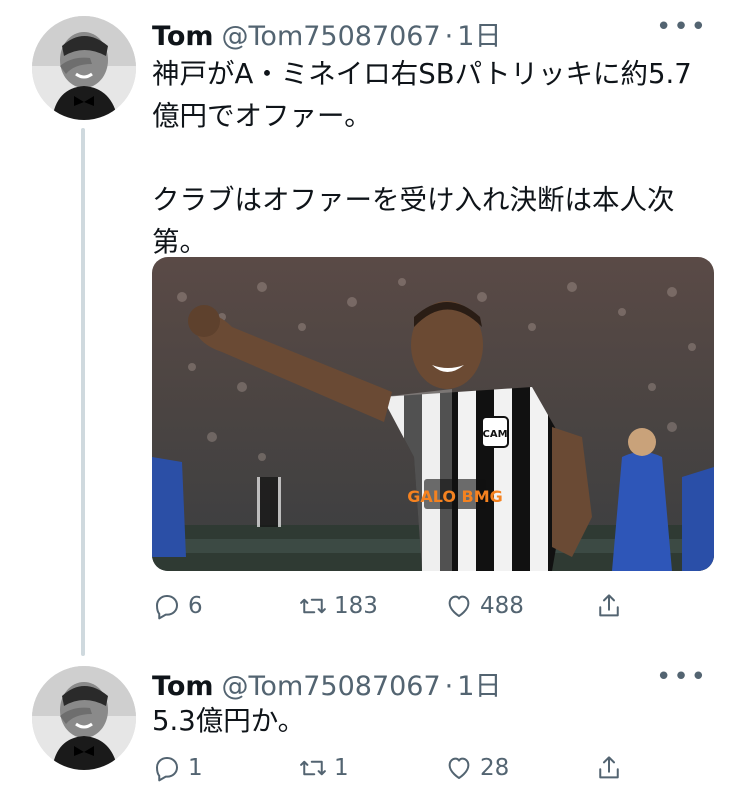 The image size is (744, 801). Describe the element at coordinates (371, 768) in the screenshot. I see `retweet-button: 1` at that location.